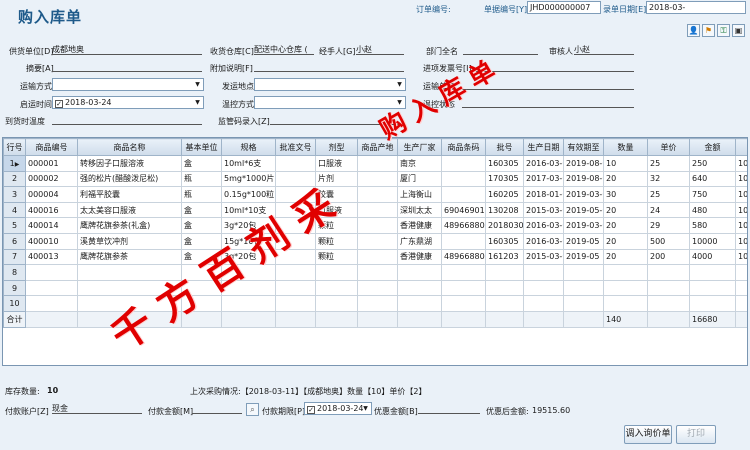 Image resolution: width=750 pixels, height=450 pixels. Describe the element at coordinates (330, 84) in the screenshot. I see `ship-from-select: ▼` at that location.